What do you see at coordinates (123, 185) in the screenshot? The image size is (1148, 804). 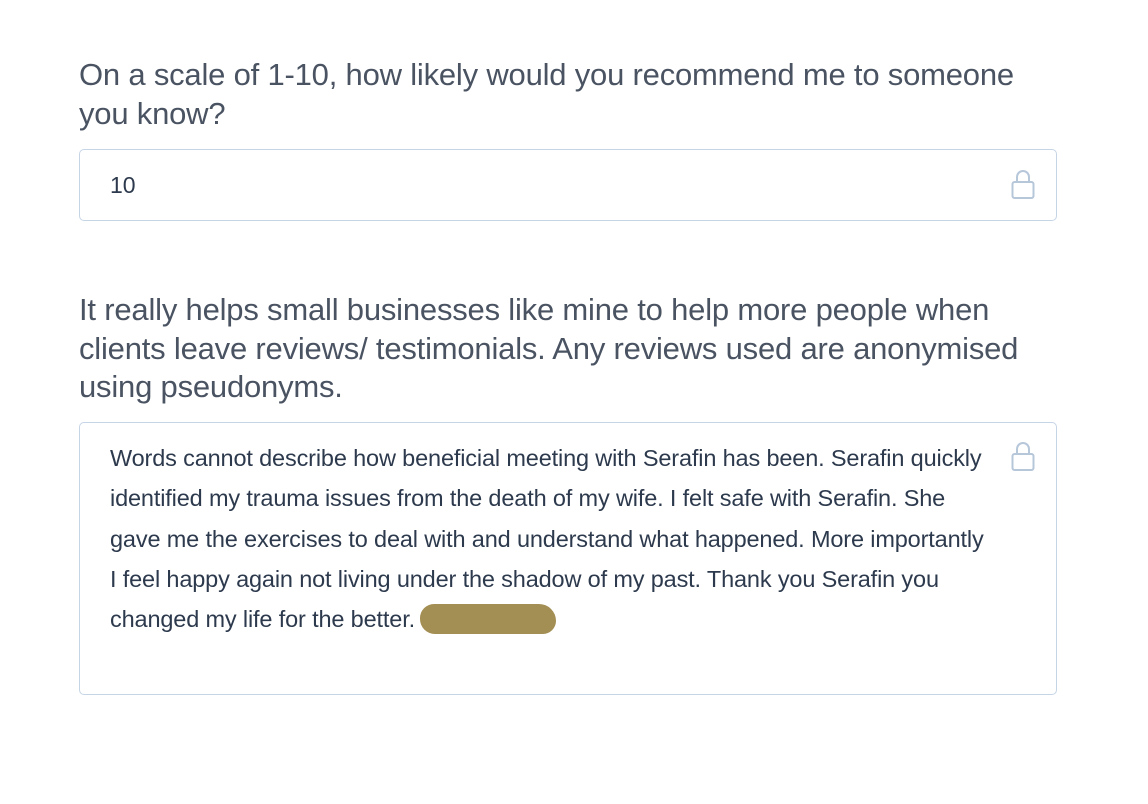 I see `recommend-score-value: 10` at bounding box center [123, 185].